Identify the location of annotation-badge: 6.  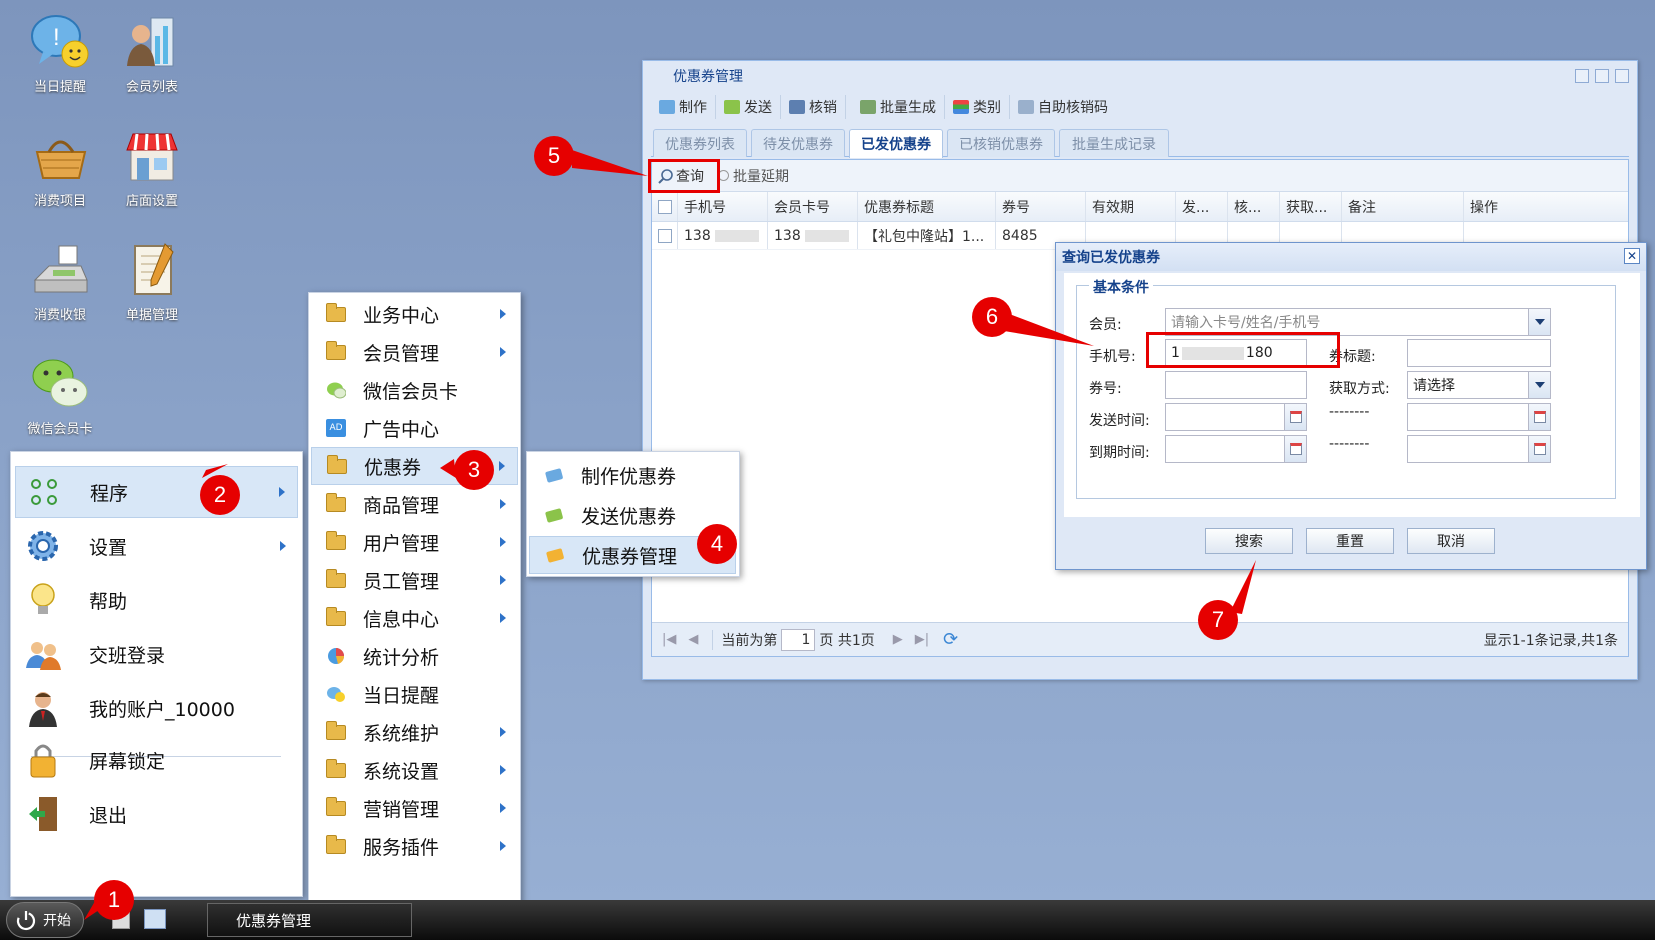
(992, 317).